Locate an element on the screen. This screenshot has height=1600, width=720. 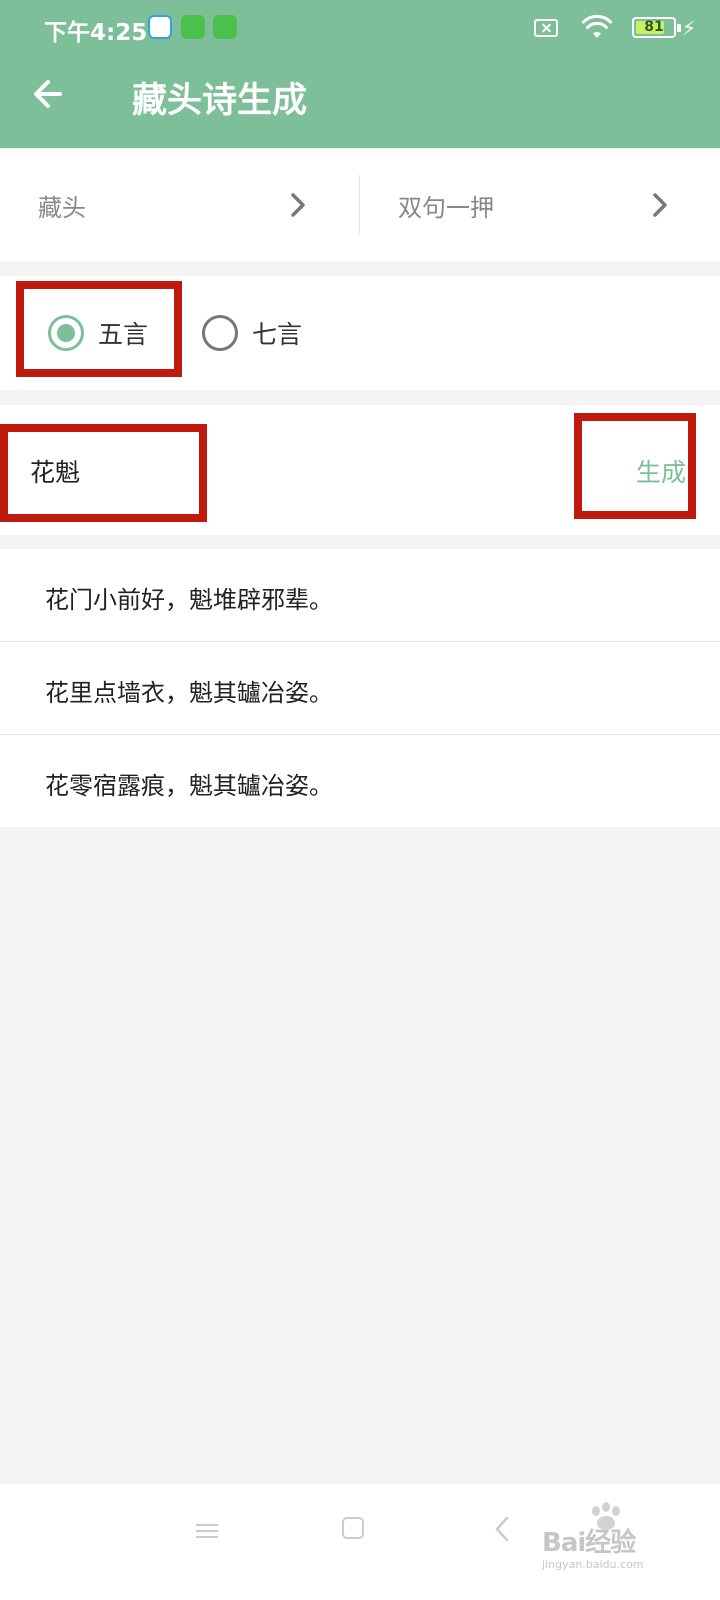
list-item: 花里点墙衣，魁其罏冶姿。 is located at coordinates (360, 688).